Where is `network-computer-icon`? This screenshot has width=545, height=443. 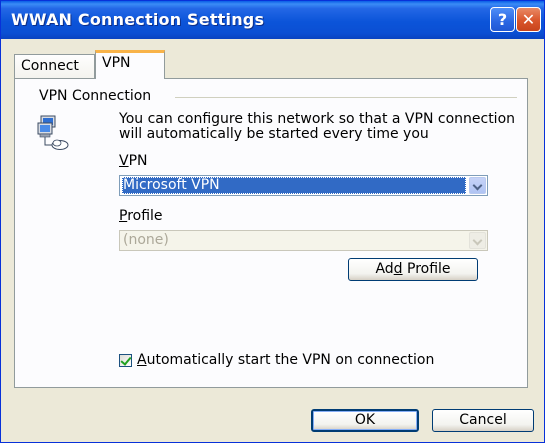
network-computer-icon is located at coordinates (53, 132).